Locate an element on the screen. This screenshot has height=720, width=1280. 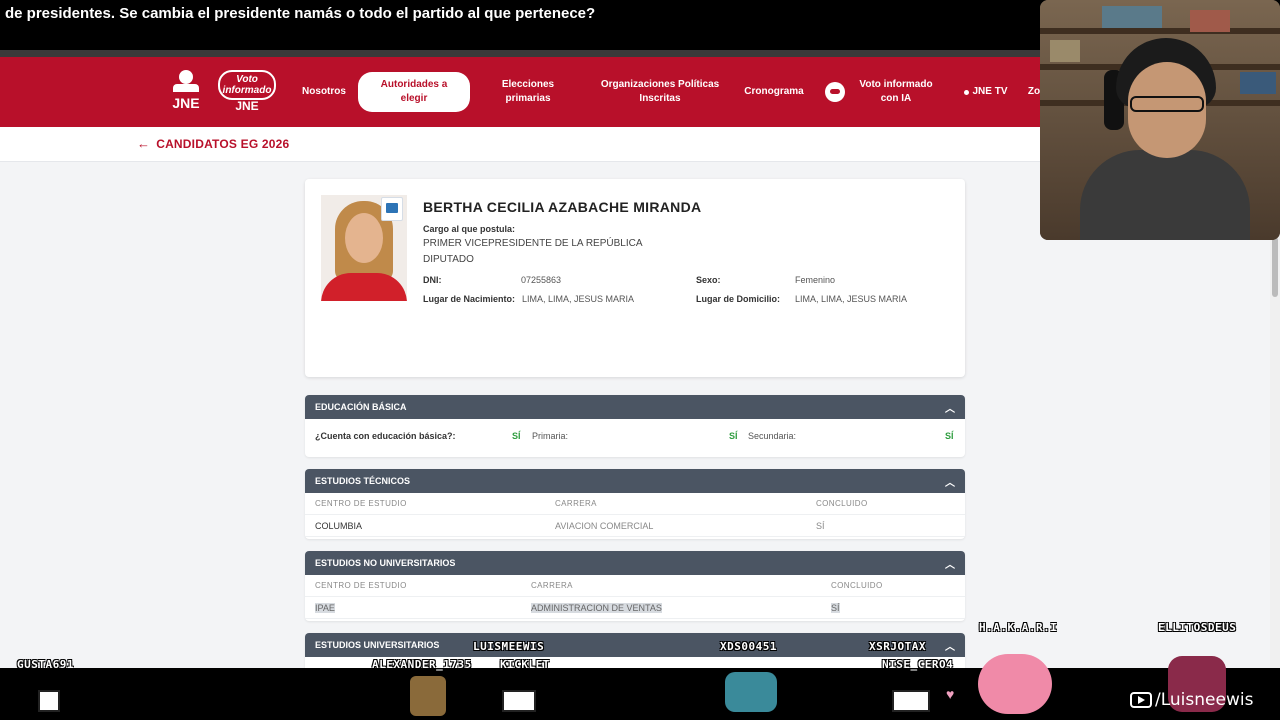
heart-icon: ♥ is located at coordinates (950, 694).